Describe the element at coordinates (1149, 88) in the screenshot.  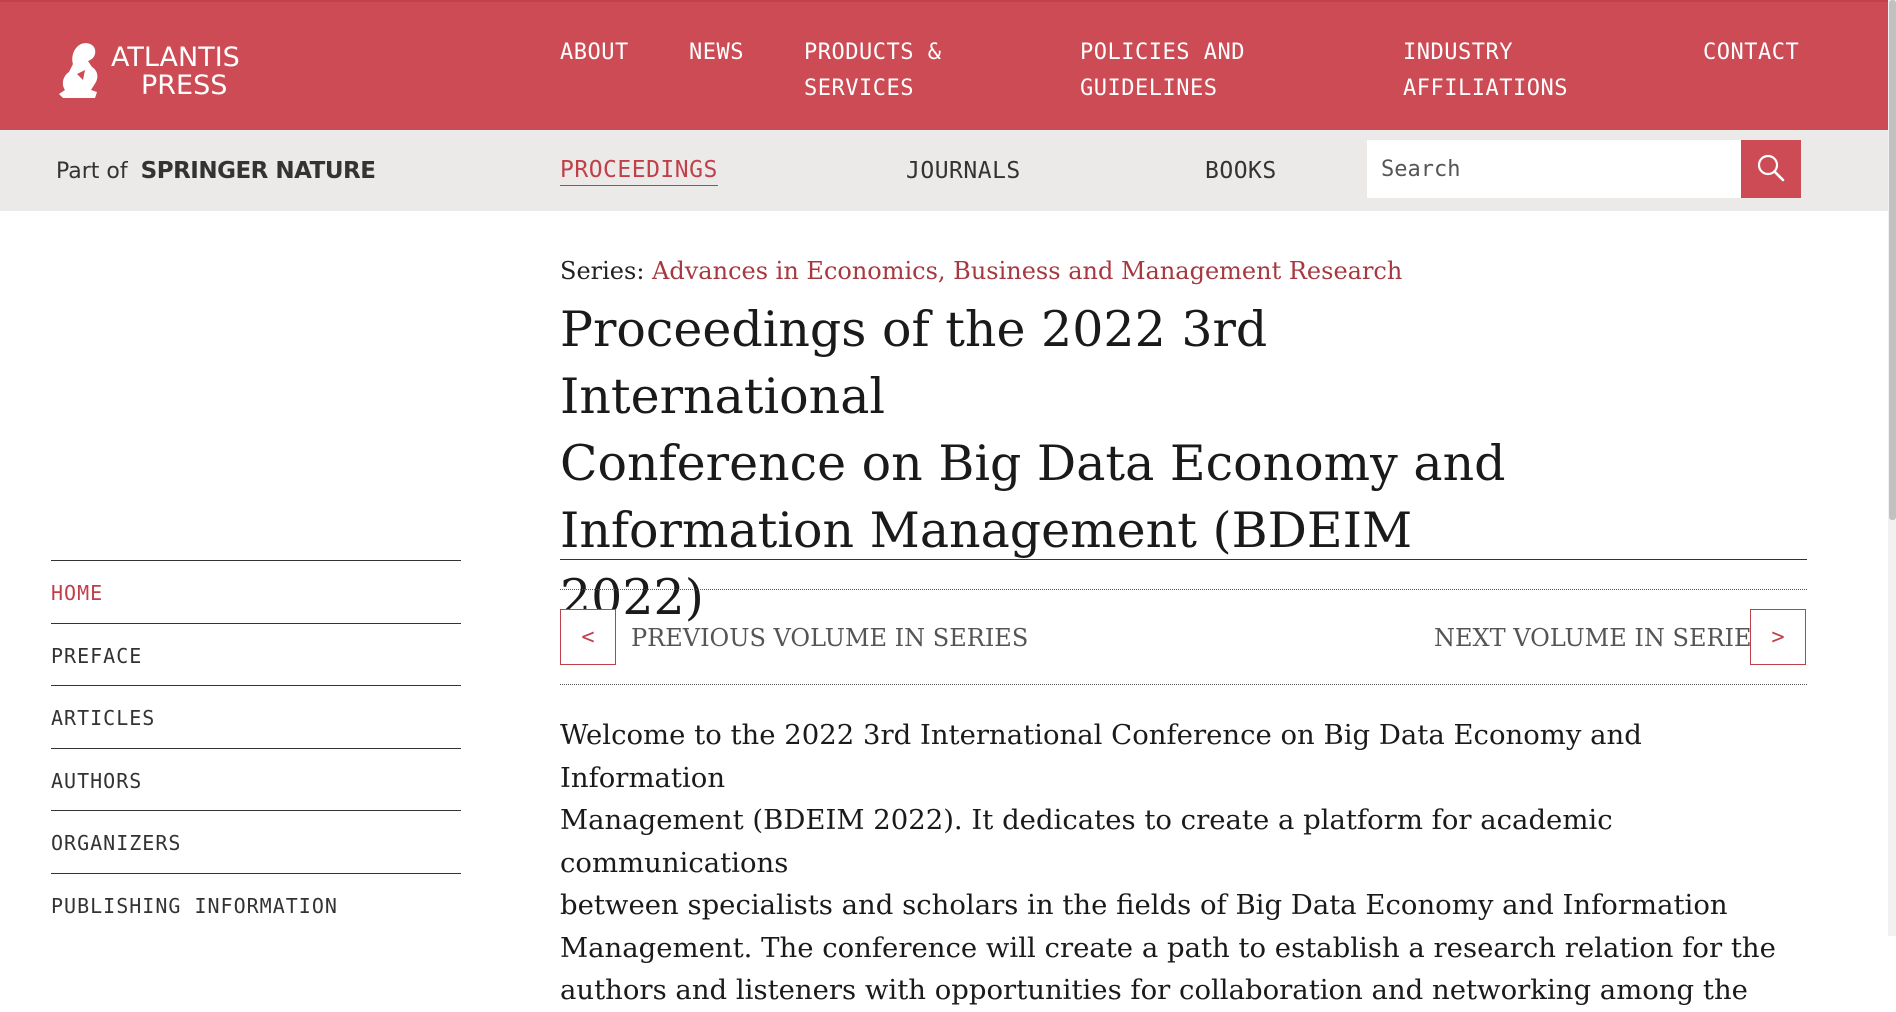
I see `nav-policies-line-2: GUIDELINES` at that location.